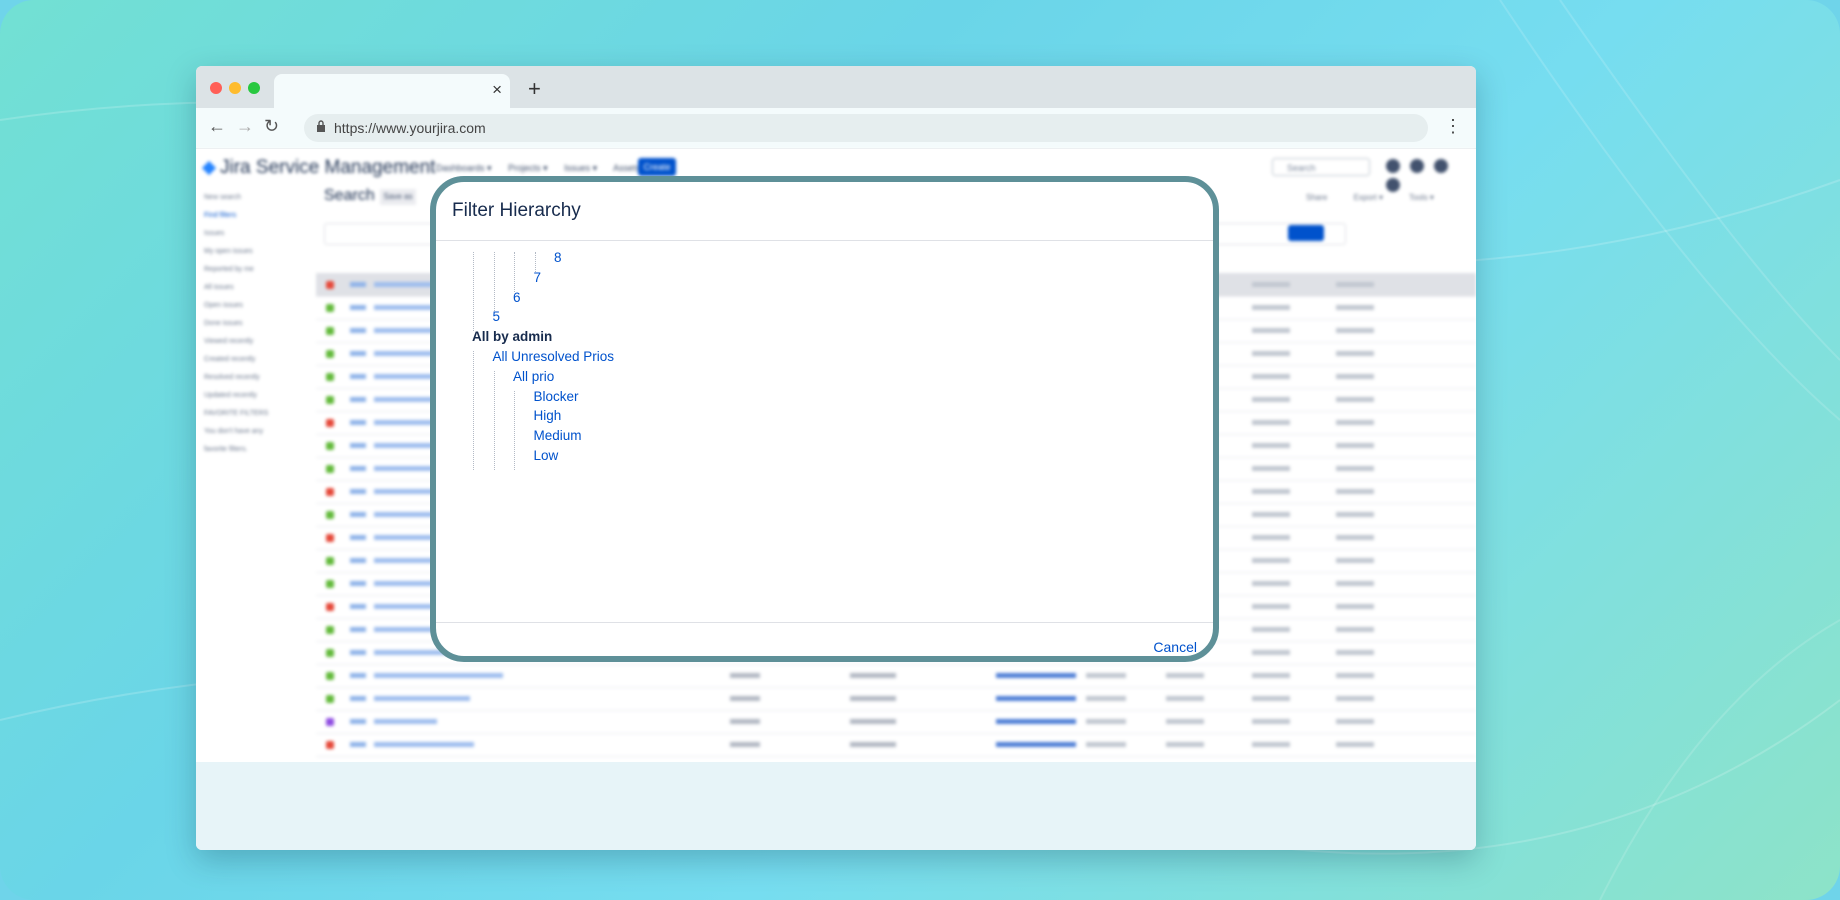 The image size is (1840, 900). Describe the element at coordinates (1175, 647) in the screenshot. I see `cancel-button: Cancel` at that location.